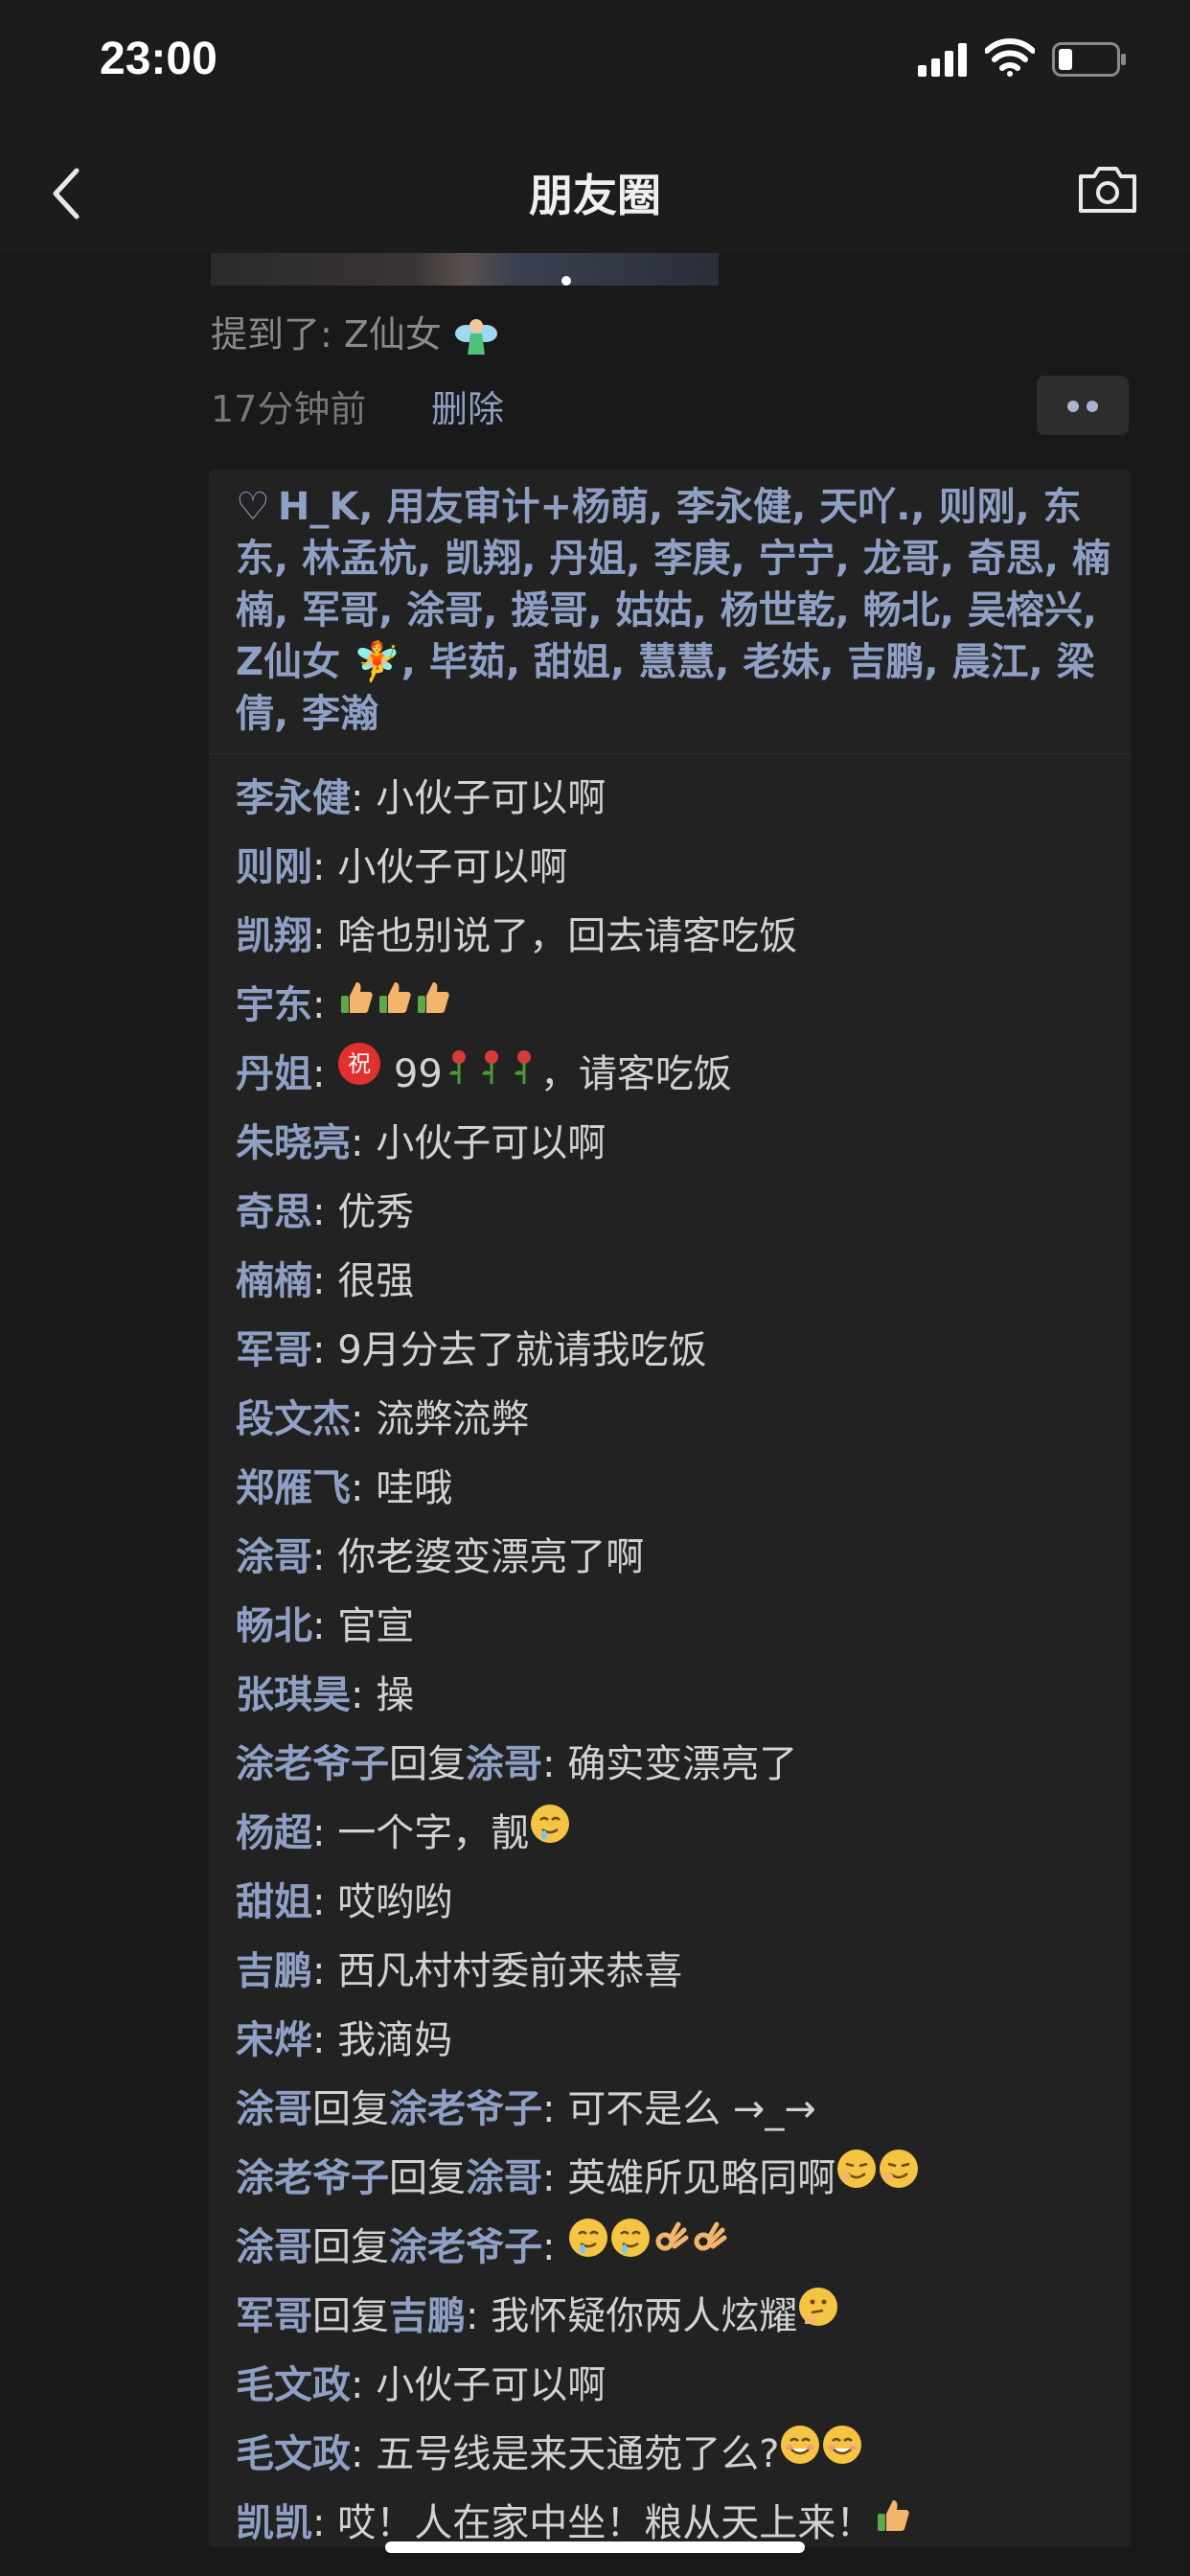 This screenshot has height=2576, width=1190. What do you see at coordinates (1010, 57) in the screenshot?
I see `wifi-icon` at bounding box center [1010, 57].